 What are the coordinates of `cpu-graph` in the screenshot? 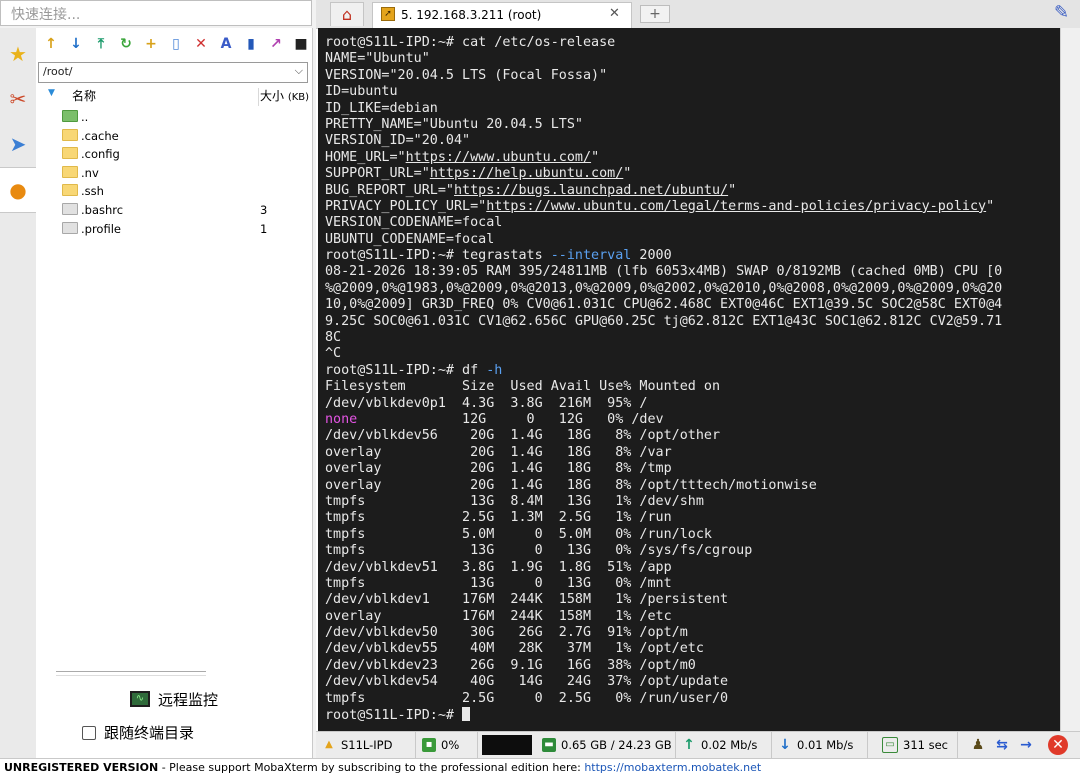 It's located at (507, 745).